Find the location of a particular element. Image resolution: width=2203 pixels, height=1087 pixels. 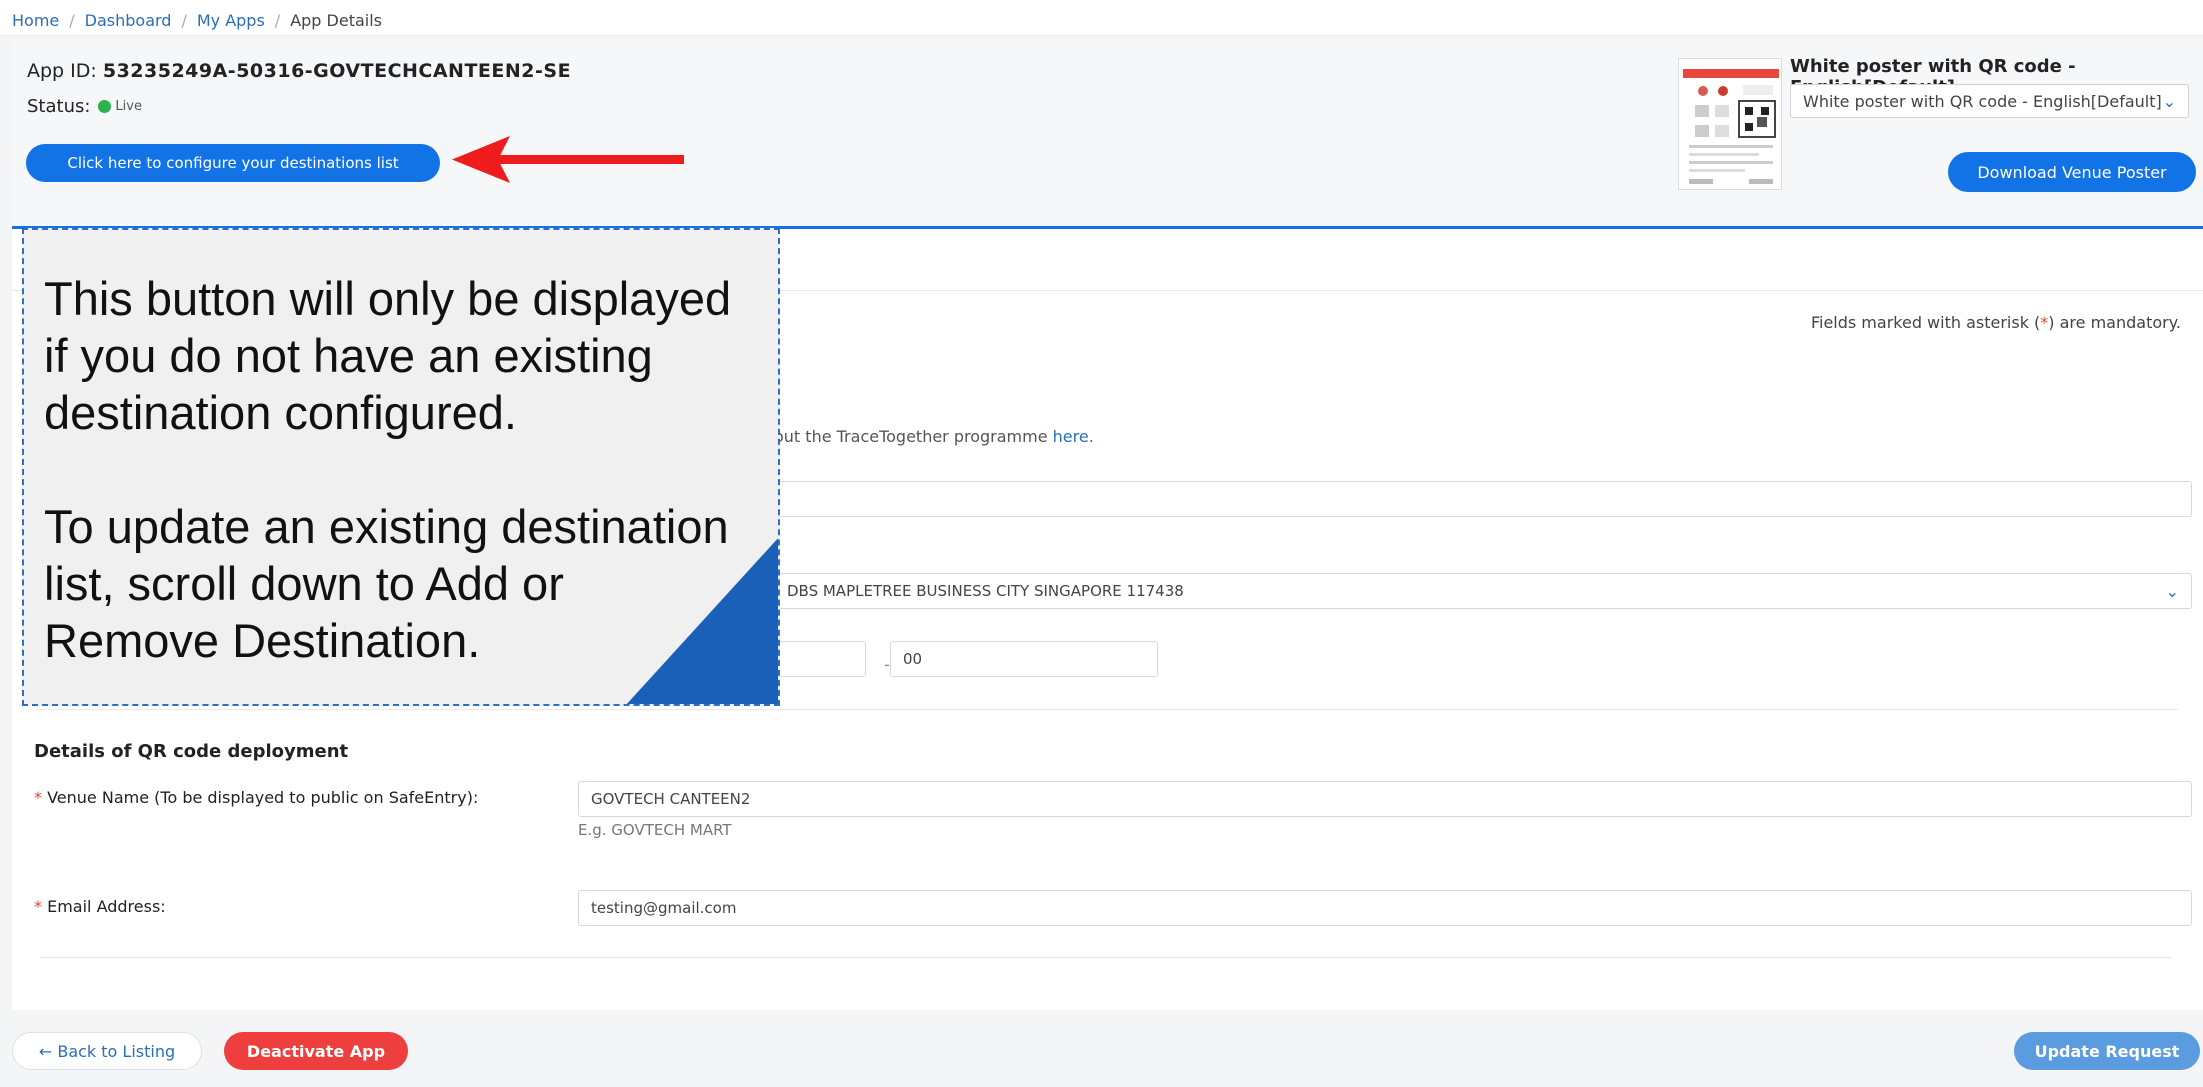

tracetogether-info: out the TraceTogether programme here. is located at coordinates (934, 436).